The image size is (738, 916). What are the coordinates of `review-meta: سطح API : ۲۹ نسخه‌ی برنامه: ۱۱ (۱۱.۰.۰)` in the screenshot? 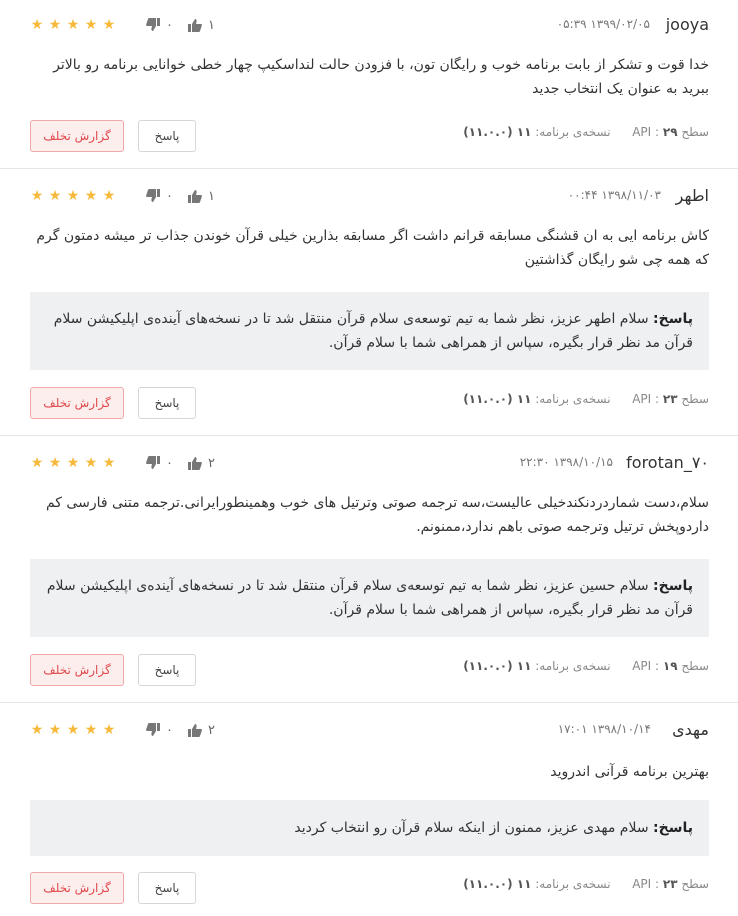 It's located at (586, 132).